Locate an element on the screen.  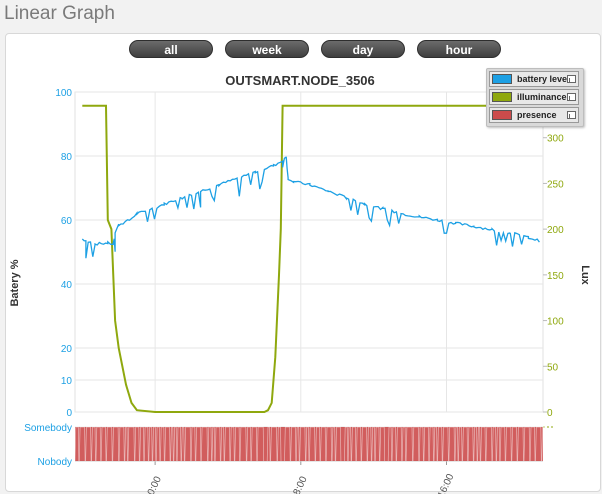
right-tick-label: 150 is located at coordinates (555, 276).